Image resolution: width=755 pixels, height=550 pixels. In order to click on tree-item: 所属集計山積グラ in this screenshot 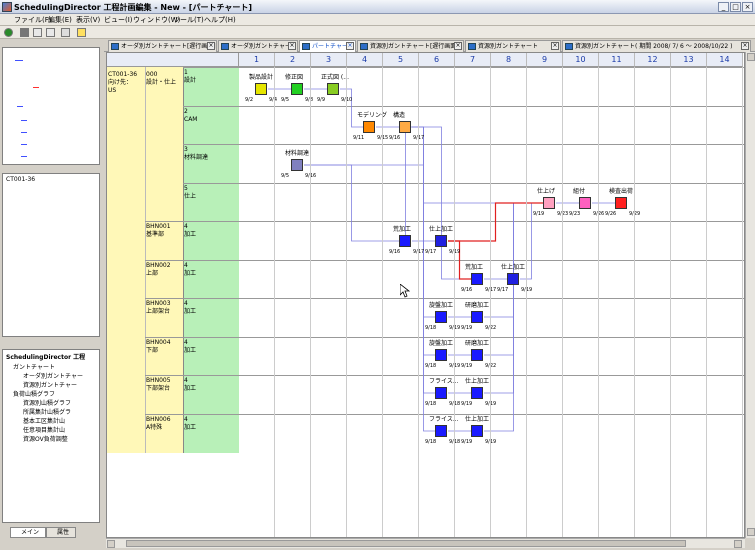, I will do `click(47, 411)`.